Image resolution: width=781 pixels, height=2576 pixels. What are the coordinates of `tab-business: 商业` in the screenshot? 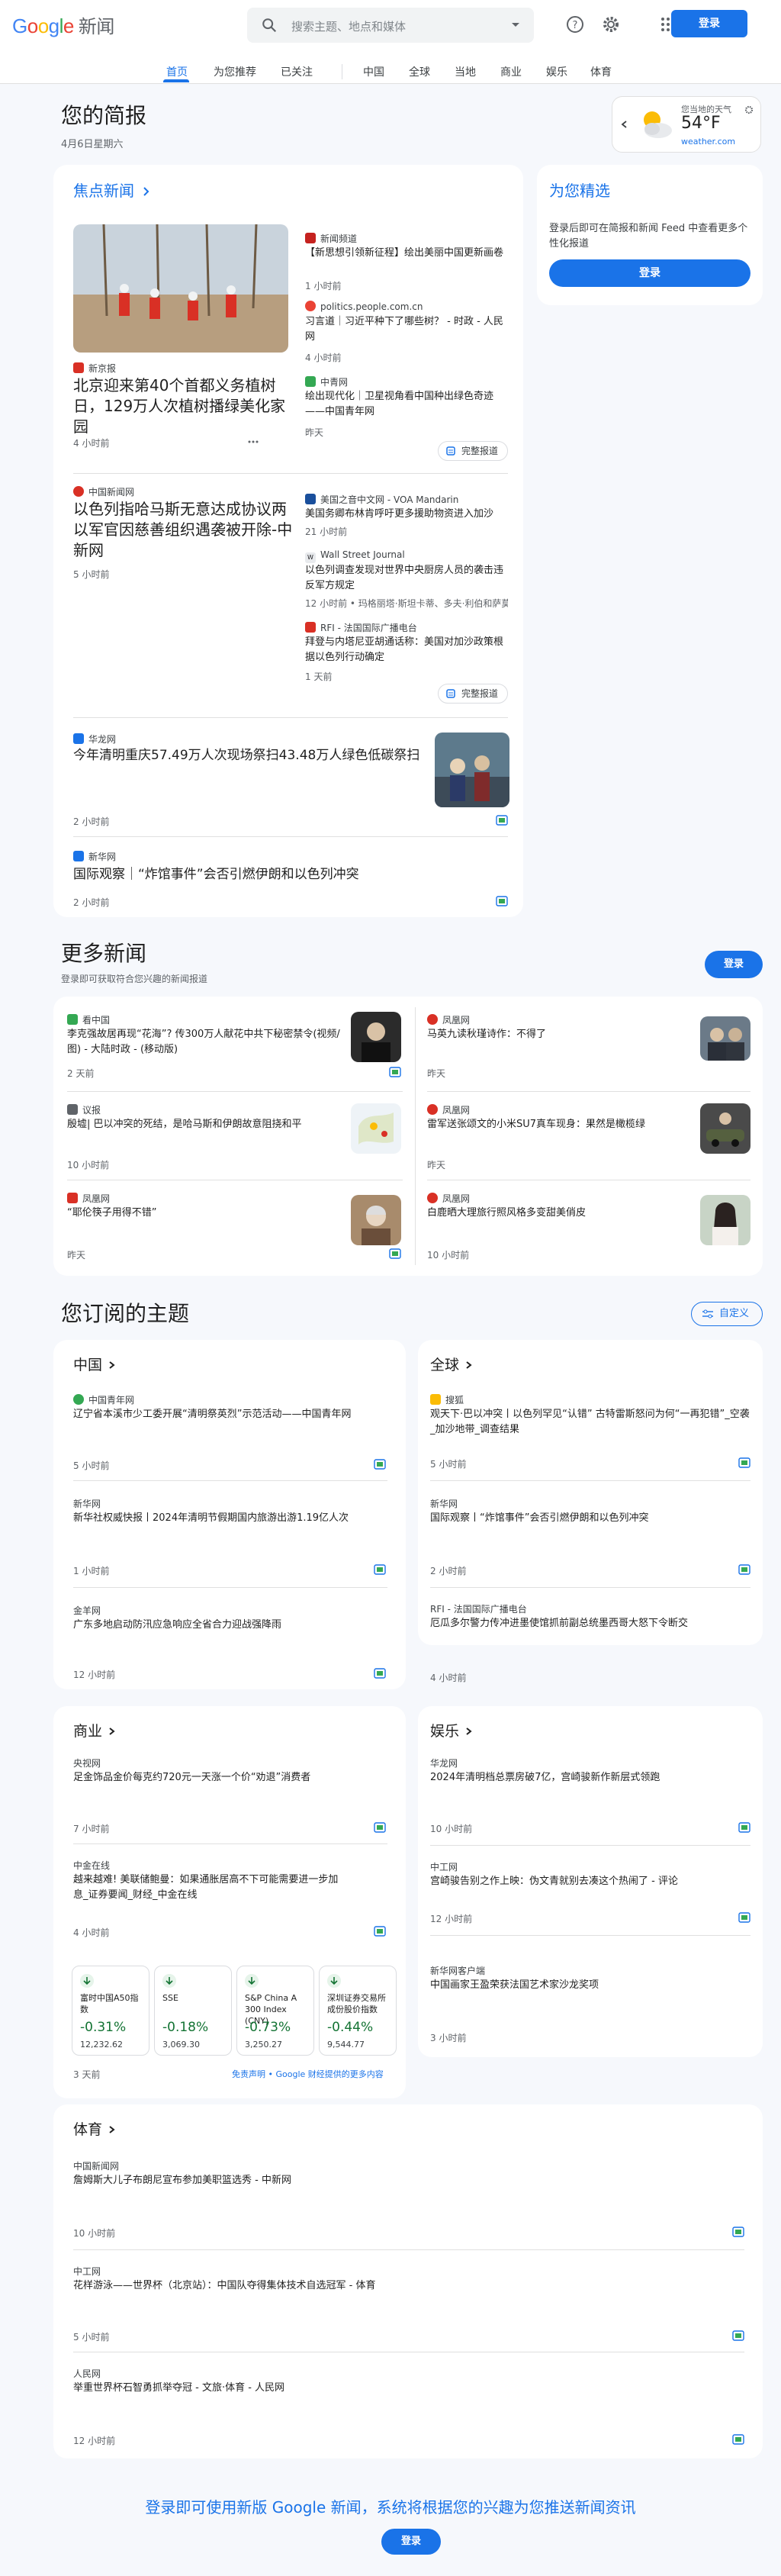 It's located at (511, 71).